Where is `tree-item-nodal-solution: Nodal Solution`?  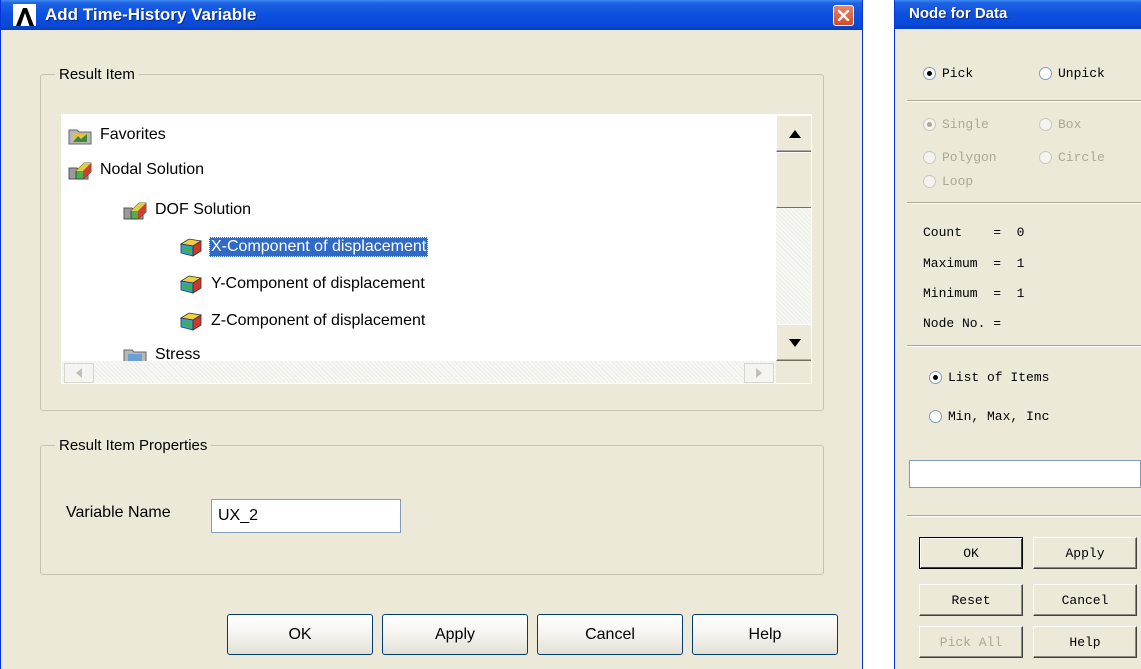 tree-item-nodal-solution: Nodal Solution is located at coordinates (137, 170).